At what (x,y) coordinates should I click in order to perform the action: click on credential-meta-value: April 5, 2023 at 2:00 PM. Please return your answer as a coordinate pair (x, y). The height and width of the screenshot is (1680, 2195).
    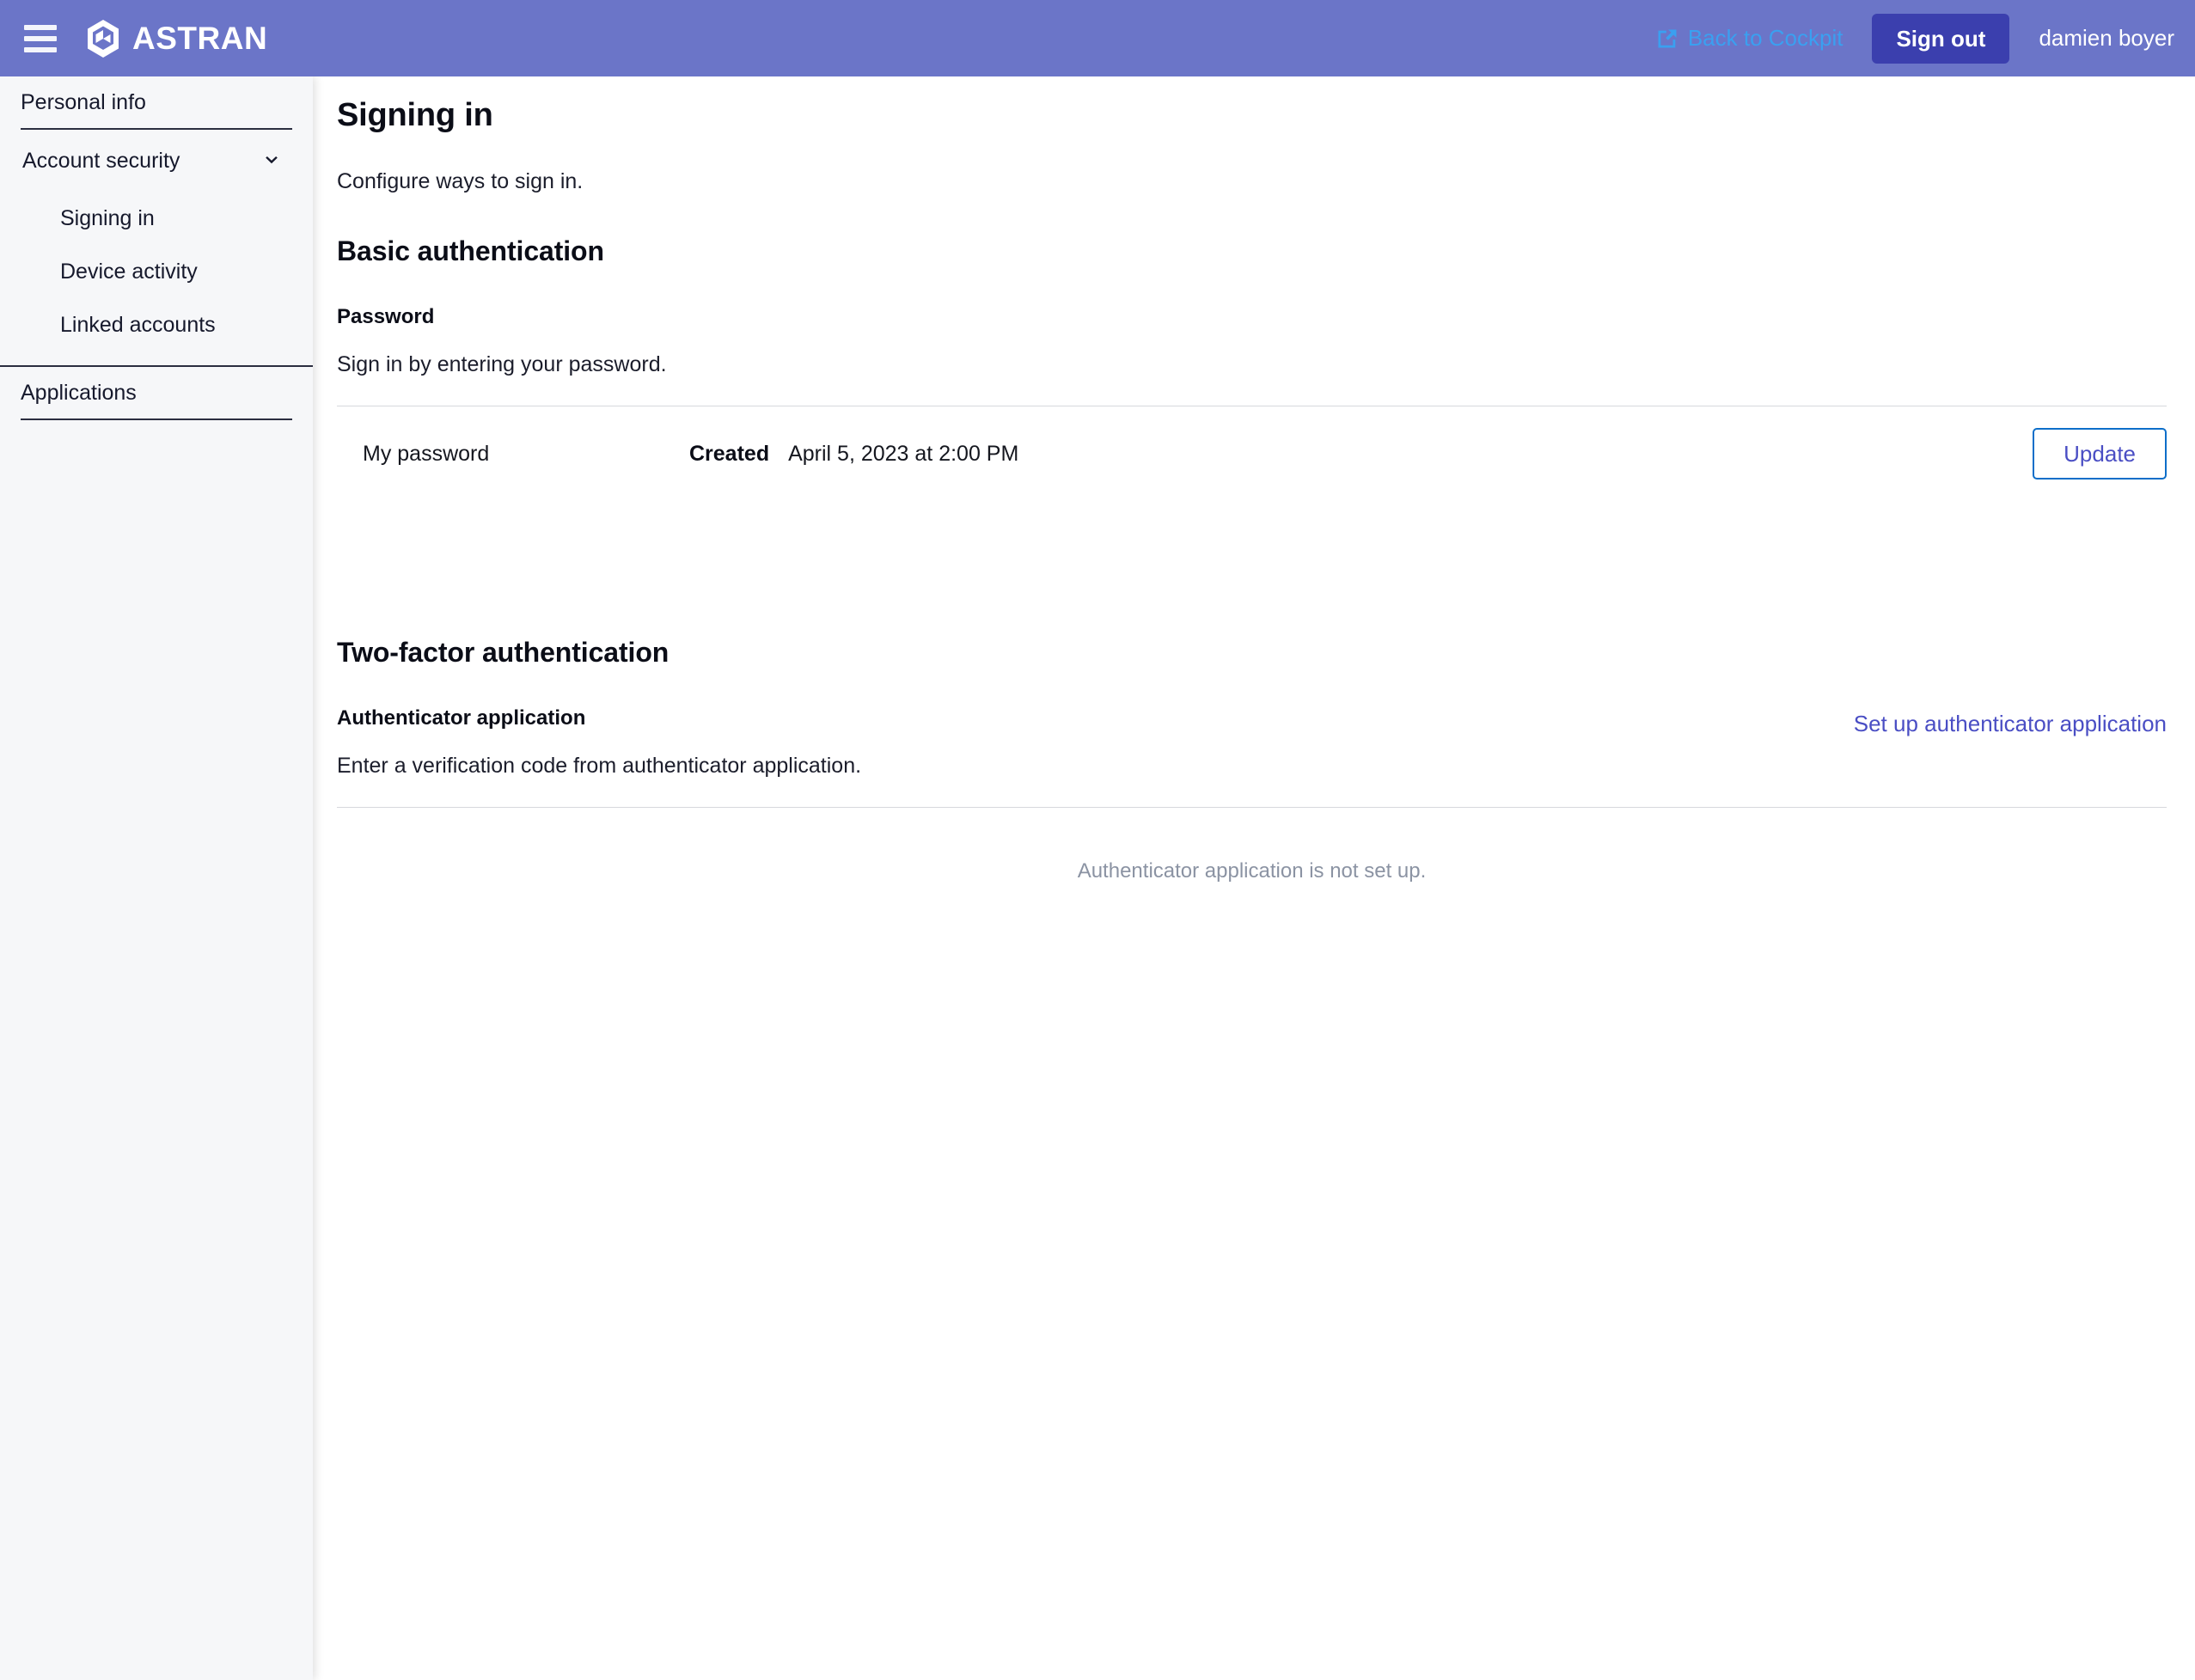
    Looking at the image, I should click on (903, 453).